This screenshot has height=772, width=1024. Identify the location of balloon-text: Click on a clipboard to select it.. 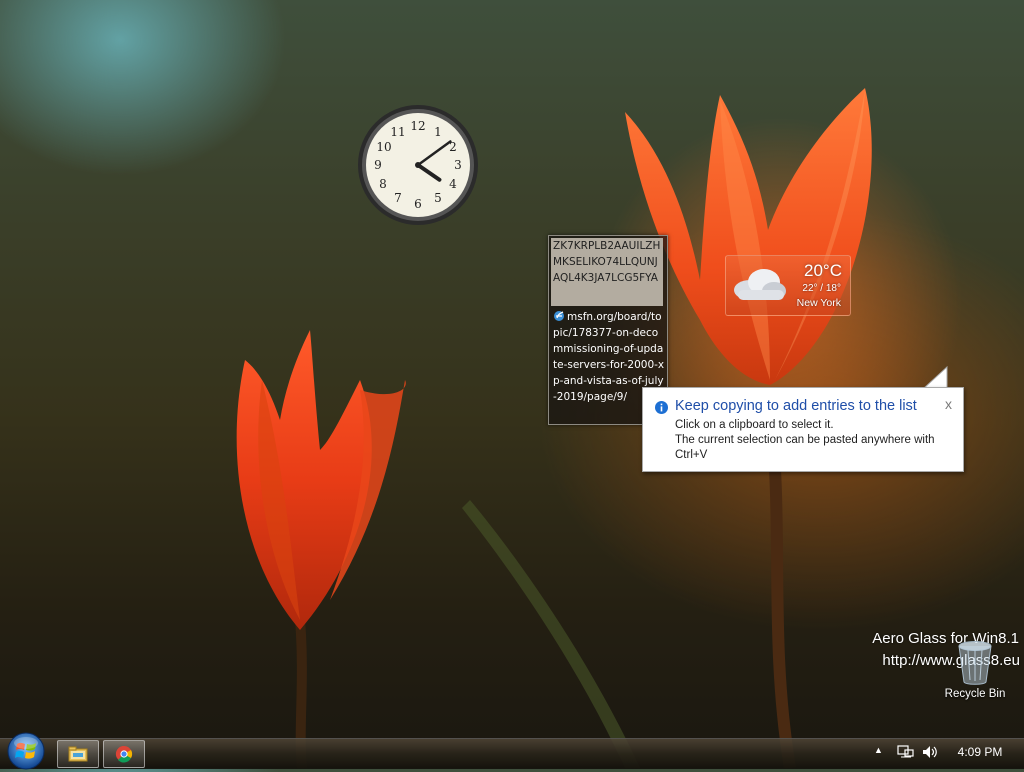
(754, 425).